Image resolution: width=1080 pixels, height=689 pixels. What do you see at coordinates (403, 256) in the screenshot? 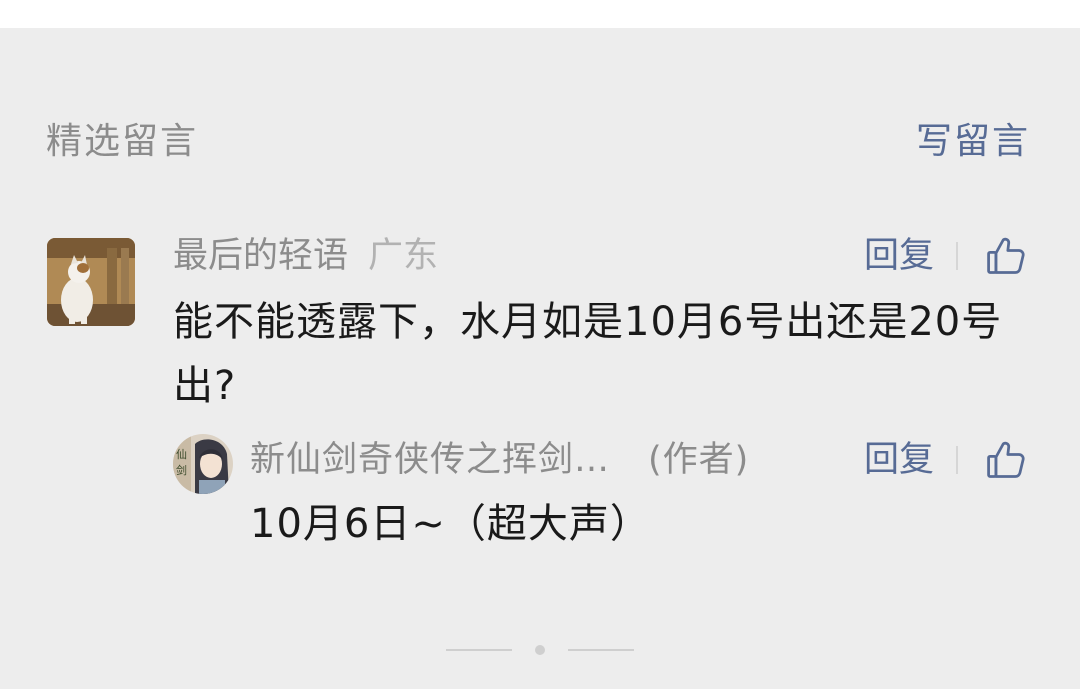
I see `commenter-location: 广东` at bounding box center [403, 256].